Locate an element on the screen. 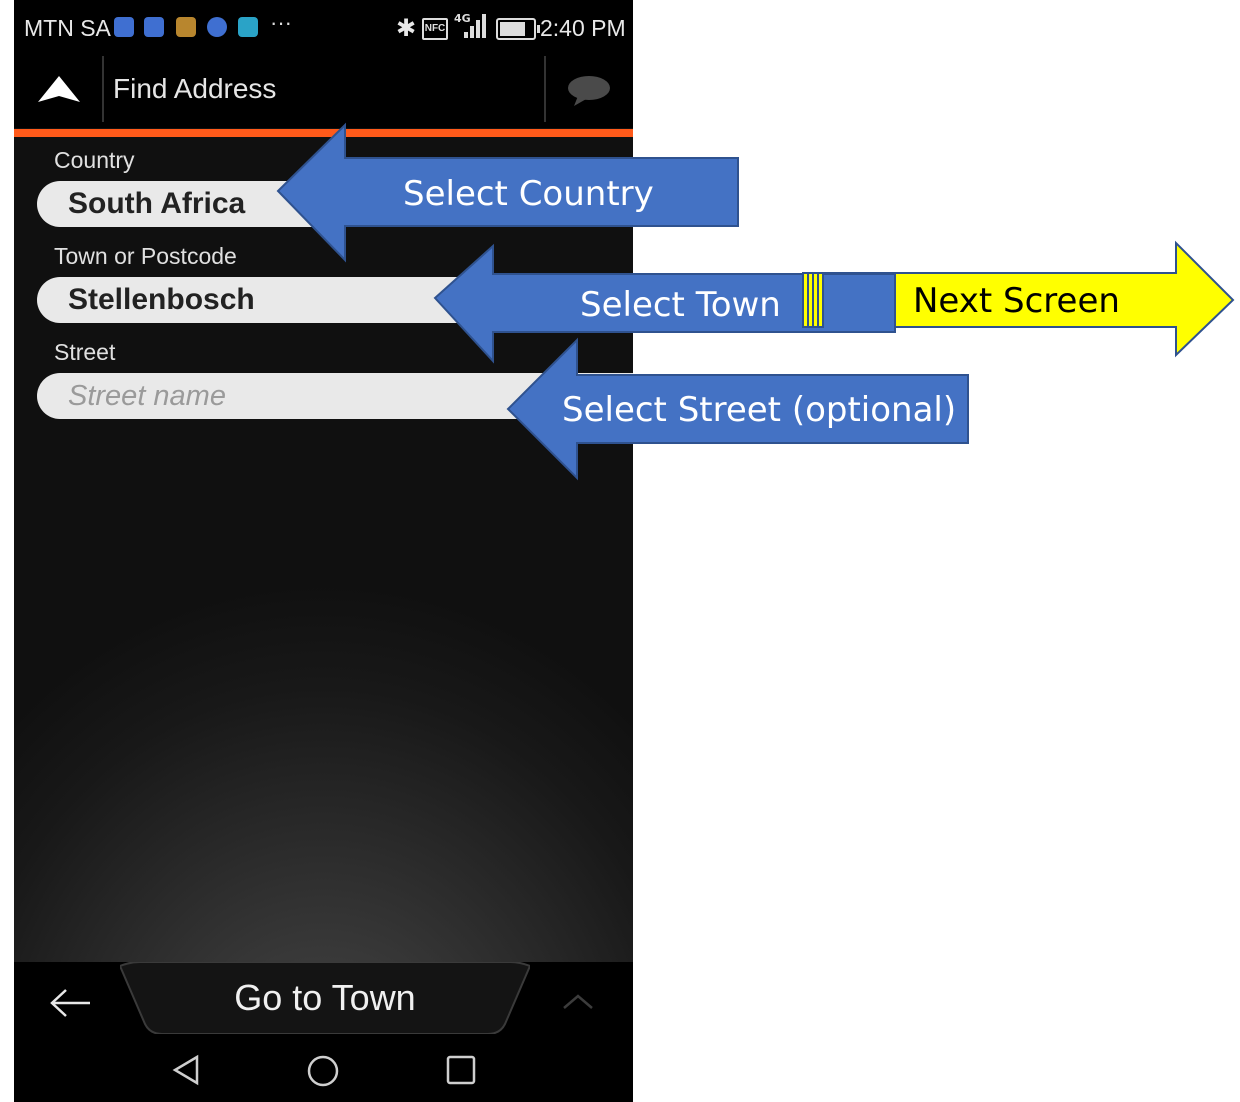  next-screen-annotation: Next Screen is located at coordinates (1016, 301).